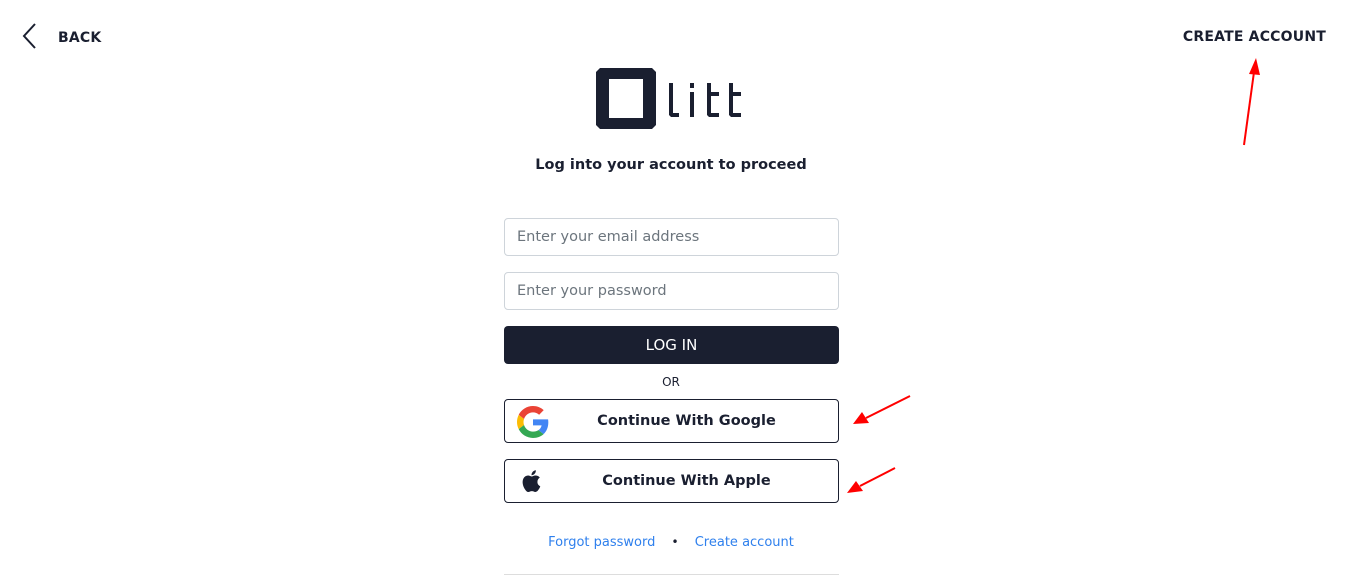  Describe the element at coordinates (671, 291) in the screenshot. I see `password-input` at that location.